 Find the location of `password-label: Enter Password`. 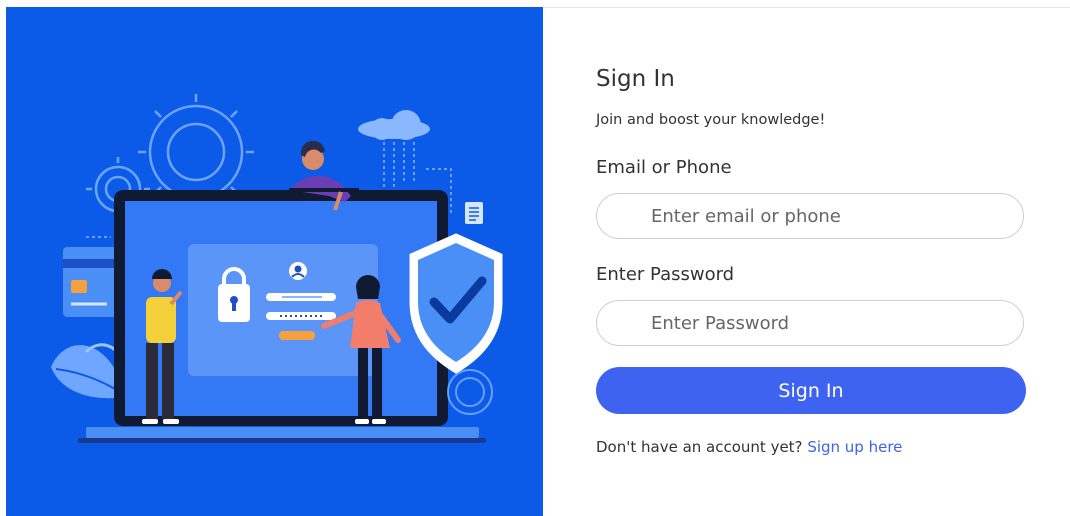

password-label: Enter Password is located at coordinates (665, 274).